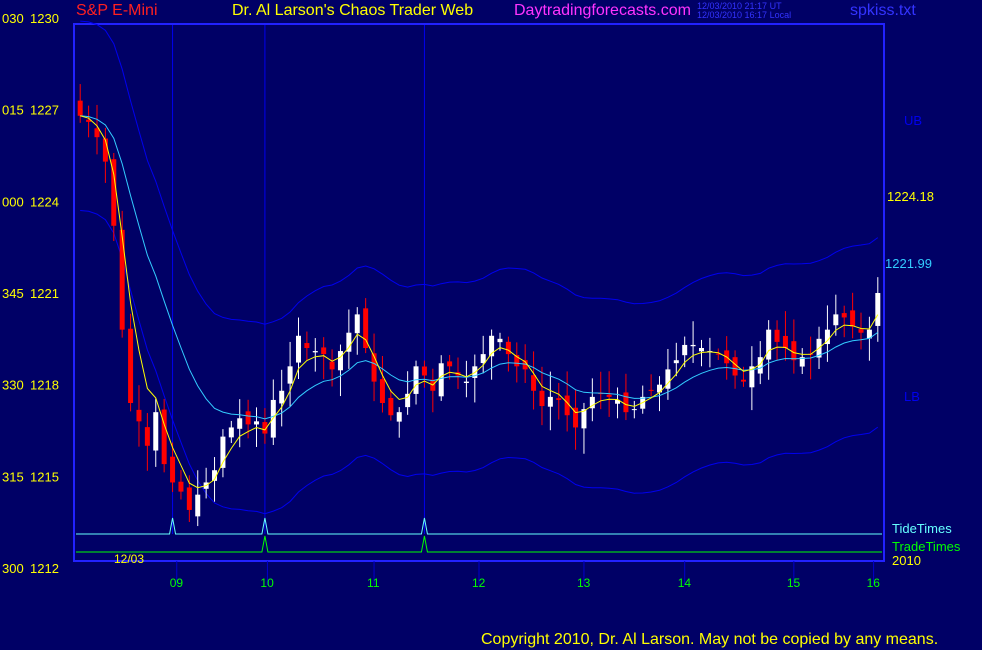 The width and height of the screenshot is (982, 650). Describe the element at coordinates (744, 15) in the screenshot. I see `timestamp-local: 12/03/2010 16:17 Local` at that location.